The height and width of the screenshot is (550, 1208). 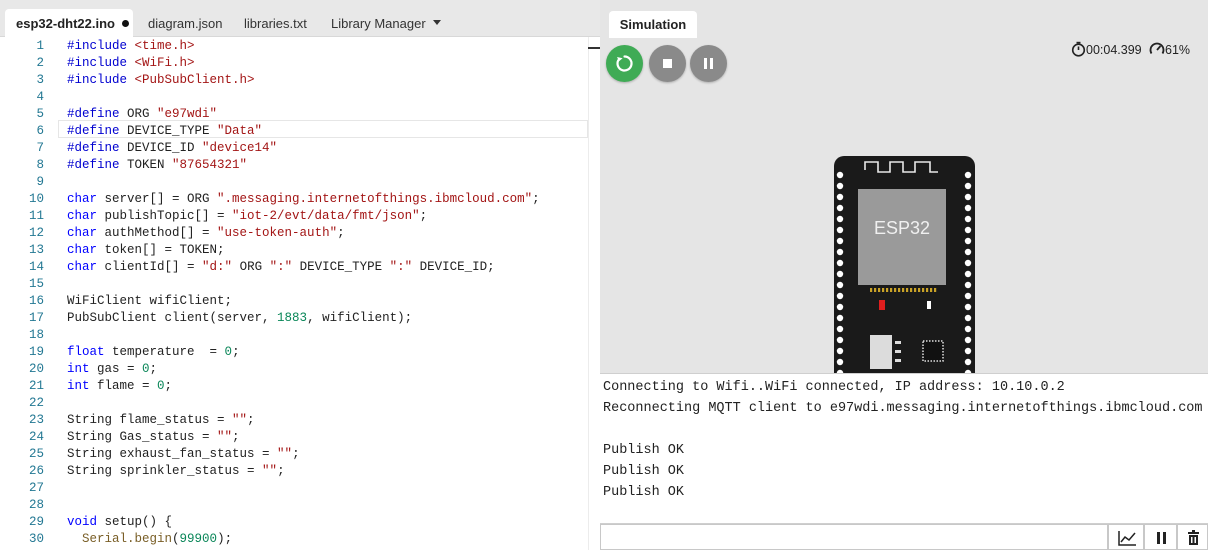 I want to click on trash-icon, so click(x=1193, y=537).